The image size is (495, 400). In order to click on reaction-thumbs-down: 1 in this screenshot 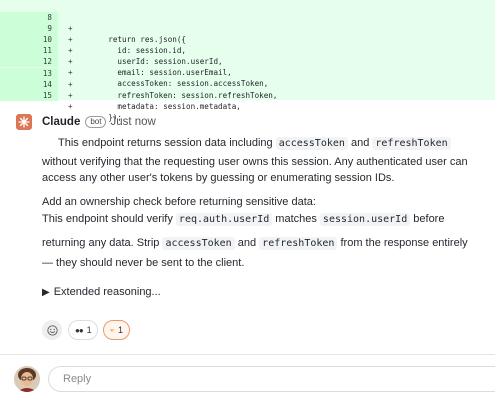, I will do `click(116, 330)`.